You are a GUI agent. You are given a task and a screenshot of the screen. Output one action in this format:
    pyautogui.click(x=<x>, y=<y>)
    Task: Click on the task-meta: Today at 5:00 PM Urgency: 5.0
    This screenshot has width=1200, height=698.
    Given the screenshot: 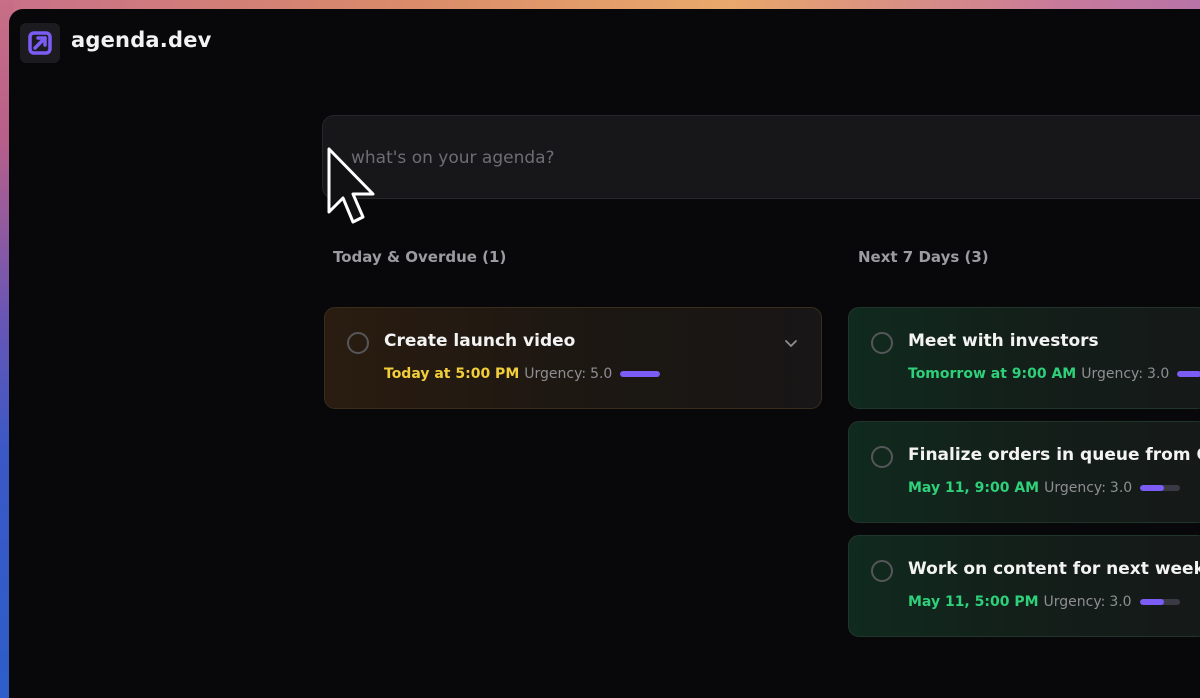 What is the action you would take?
    pyautogui.click(x=522, y=374)
    